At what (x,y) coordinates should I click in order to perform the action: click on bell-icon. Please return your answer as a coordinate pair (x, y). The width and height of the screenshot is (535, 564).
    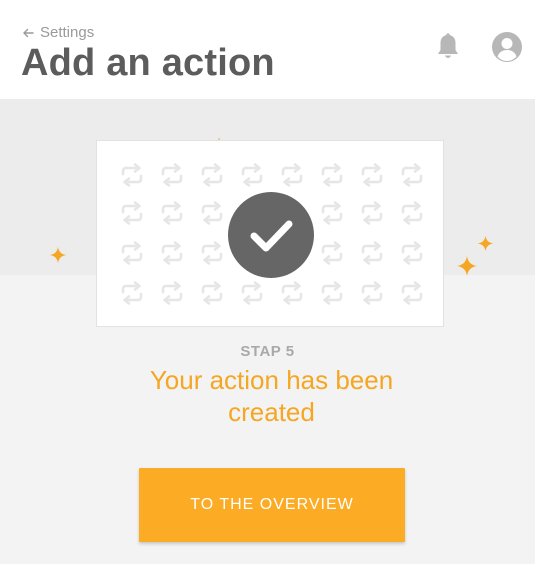
    Looking at the image, I should click on (448, 47).